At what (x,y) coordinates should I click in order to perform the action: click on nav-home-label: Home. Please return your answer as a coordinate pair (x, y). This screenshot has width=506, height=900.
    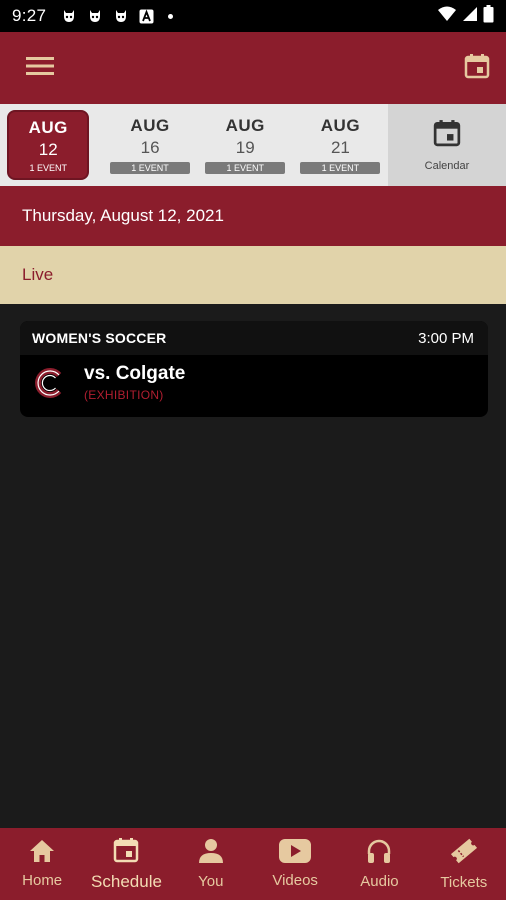
    Looking at the image, I should click on (42, 880).